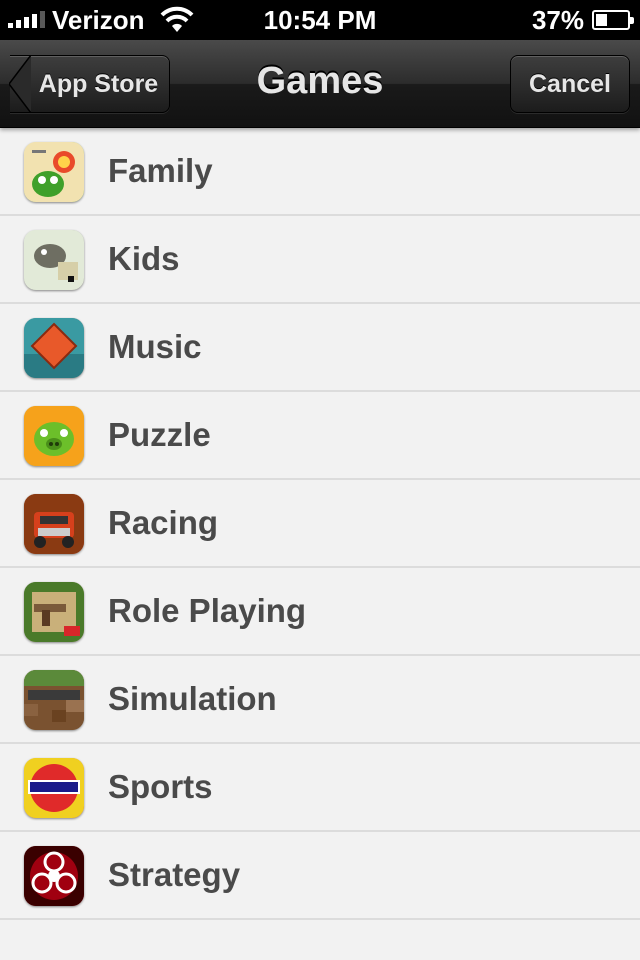  I want to click on list-item-label: Puzzle, so click(159, 434).